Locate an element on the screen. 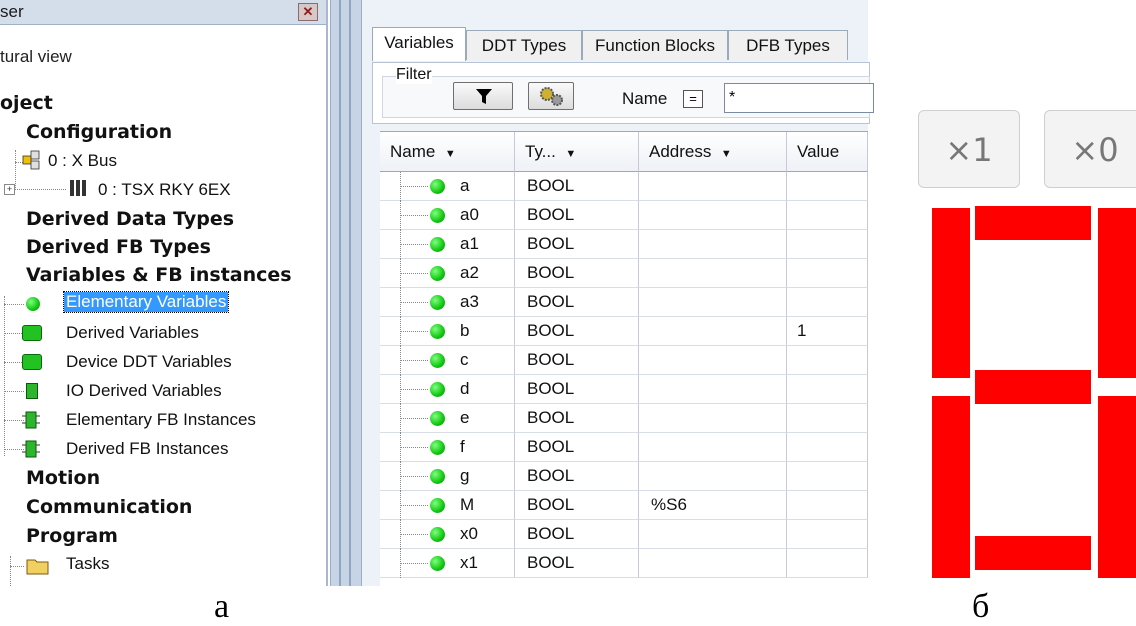 This screenshot has width=1136, height=626. table-row: g BOOL is located at coordinates (624, 476).